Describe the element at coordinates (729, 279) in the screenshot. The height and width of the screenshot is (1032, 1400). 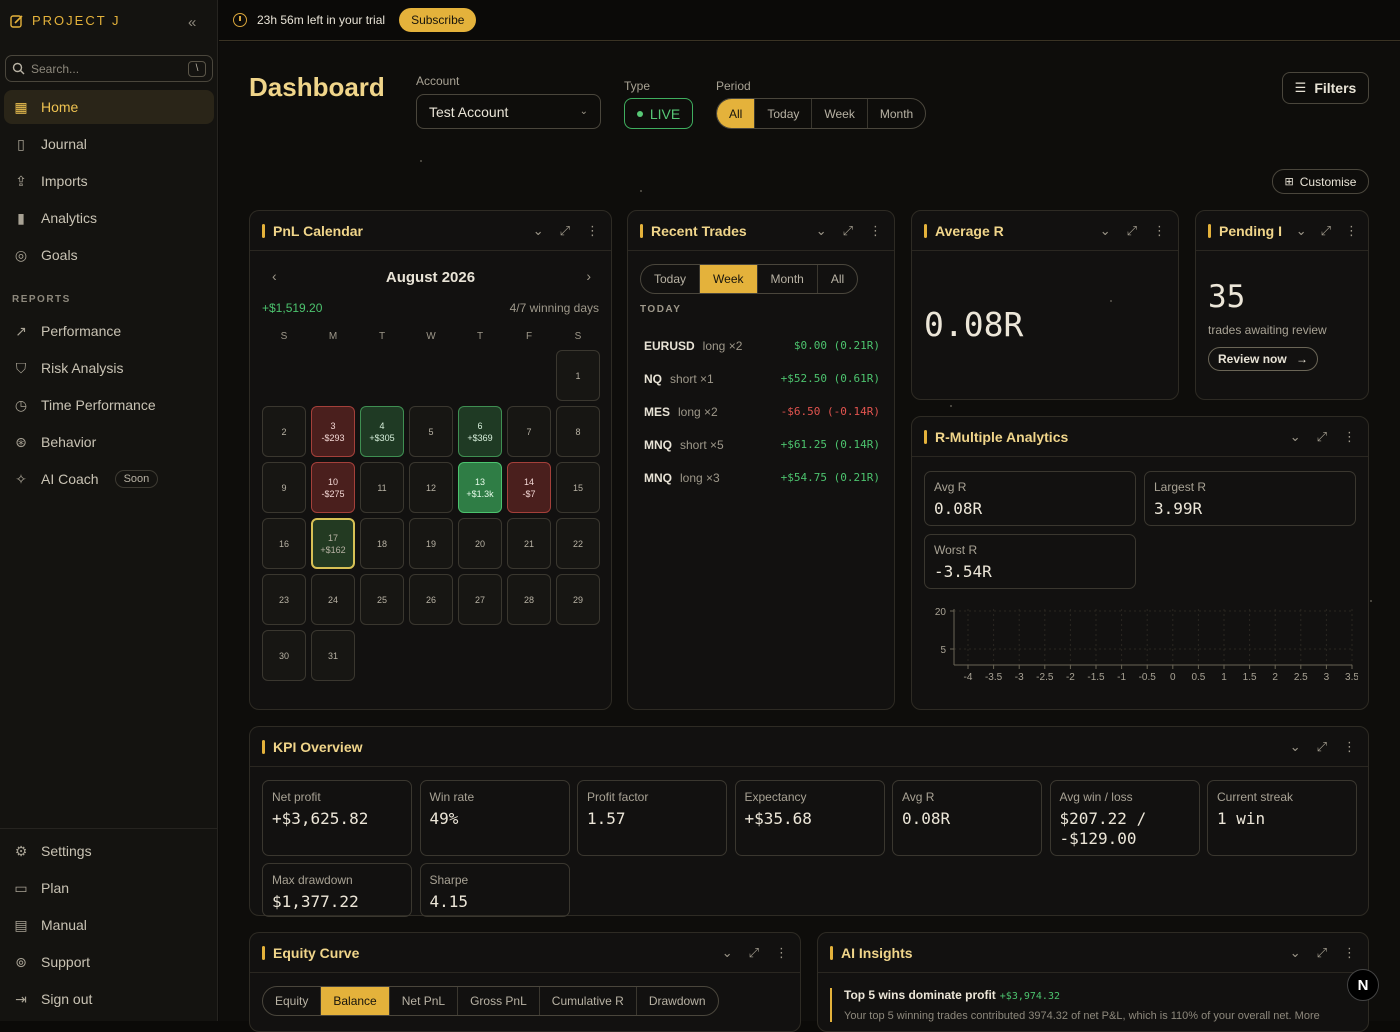
I see `tab-week: Week` at that location.